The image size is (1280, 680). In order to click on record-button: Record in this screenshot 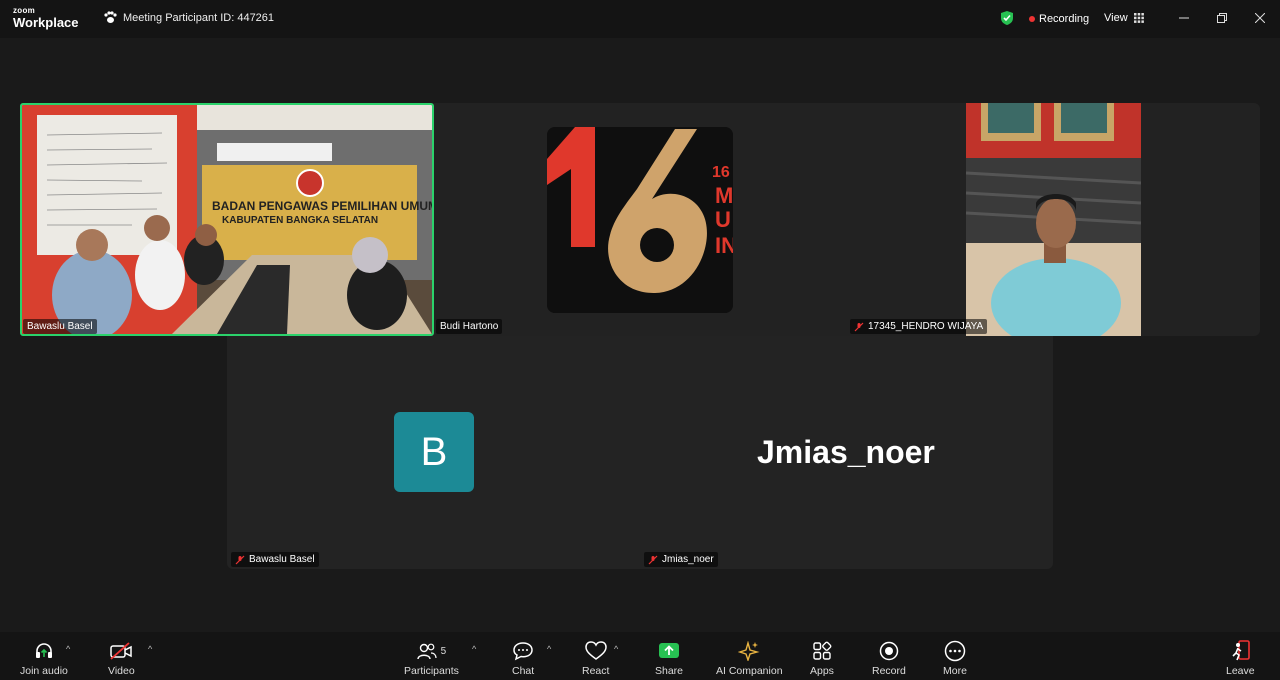, I will do `click(889, 658)`.